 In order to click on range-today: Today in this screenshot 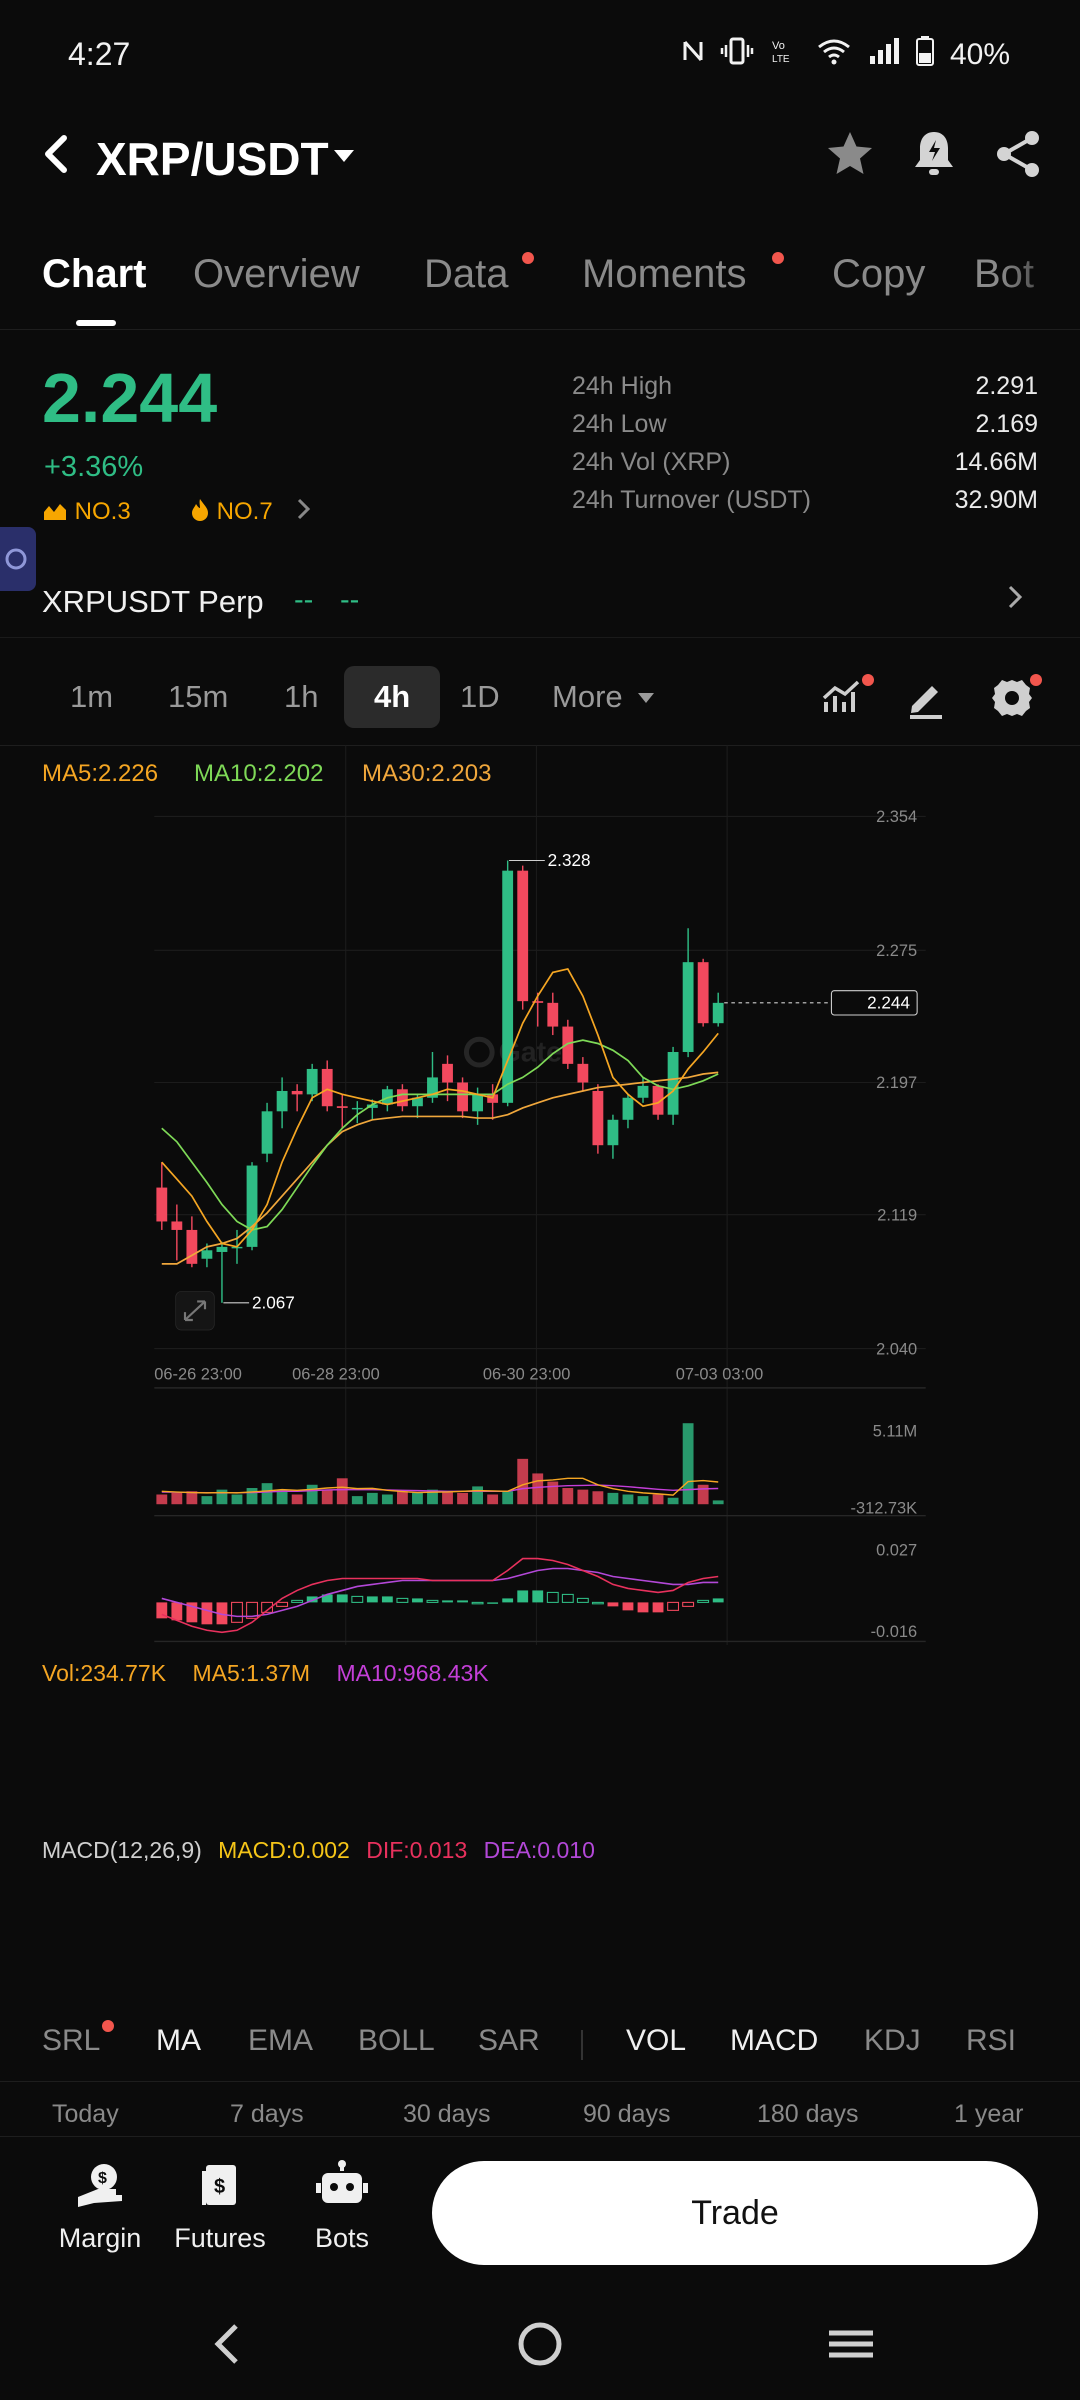, I will do `click(85, 2114)`.